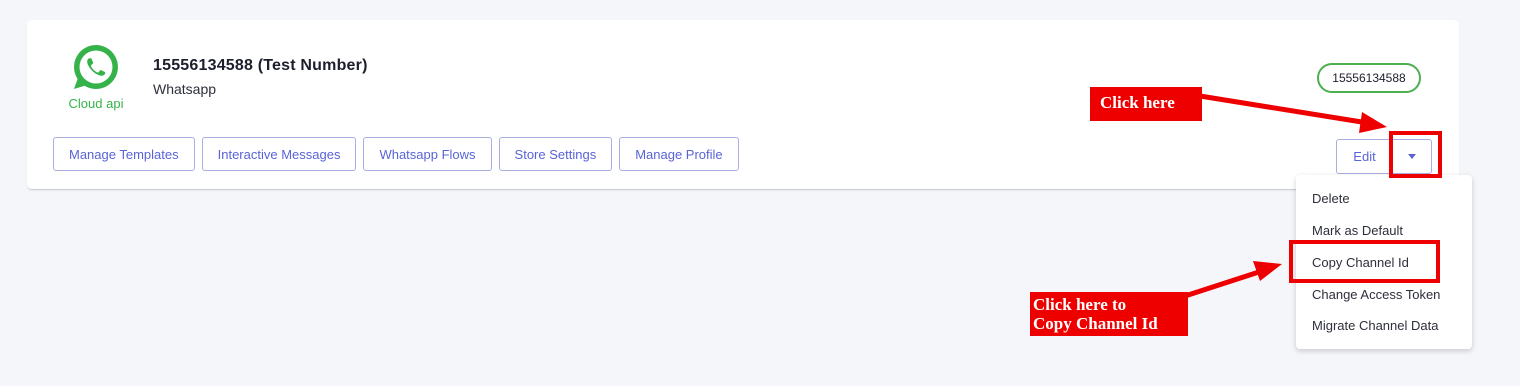  I want to click on arrow-line-to-copy, so click(1223, 283).